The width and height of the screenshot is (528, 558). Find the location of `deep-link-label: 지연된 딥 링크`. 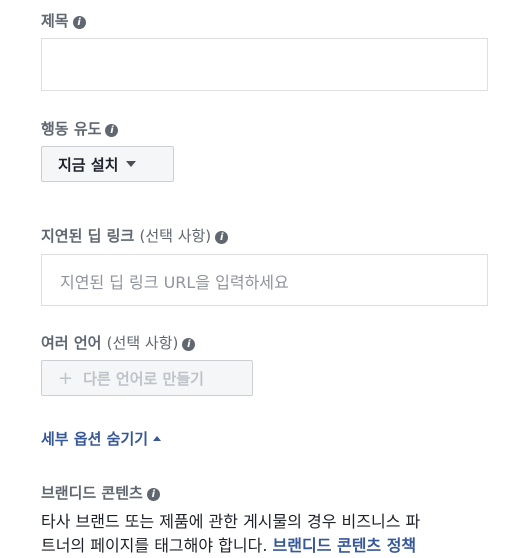

deep-link-label: 지연된 딥 링크 is located at coordinates (88, 236).